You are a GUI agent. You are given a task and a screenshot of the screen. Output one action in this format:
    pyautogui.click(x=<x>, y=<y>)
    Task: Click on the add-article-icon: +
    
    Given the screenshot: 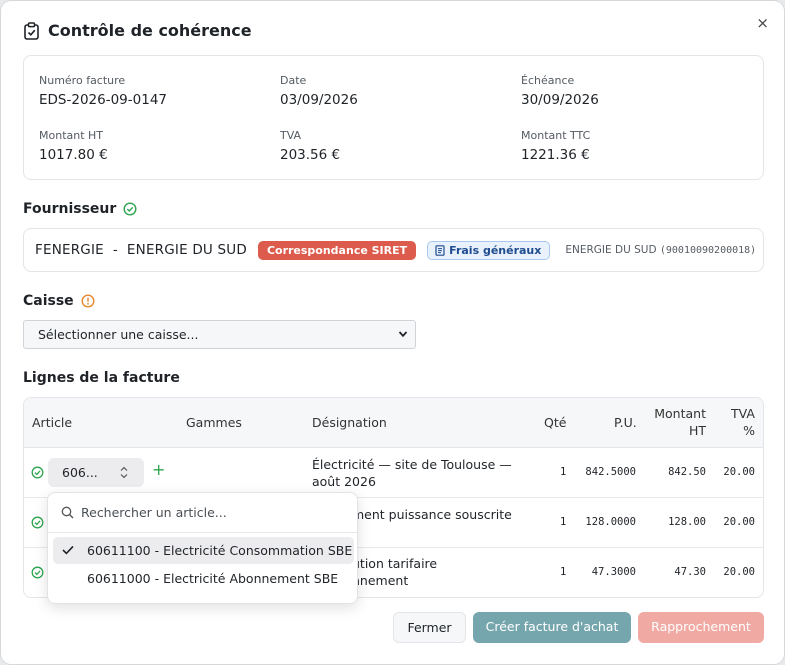 What is the action you would take?
    pyautogui.click(x=158, y=470)
    